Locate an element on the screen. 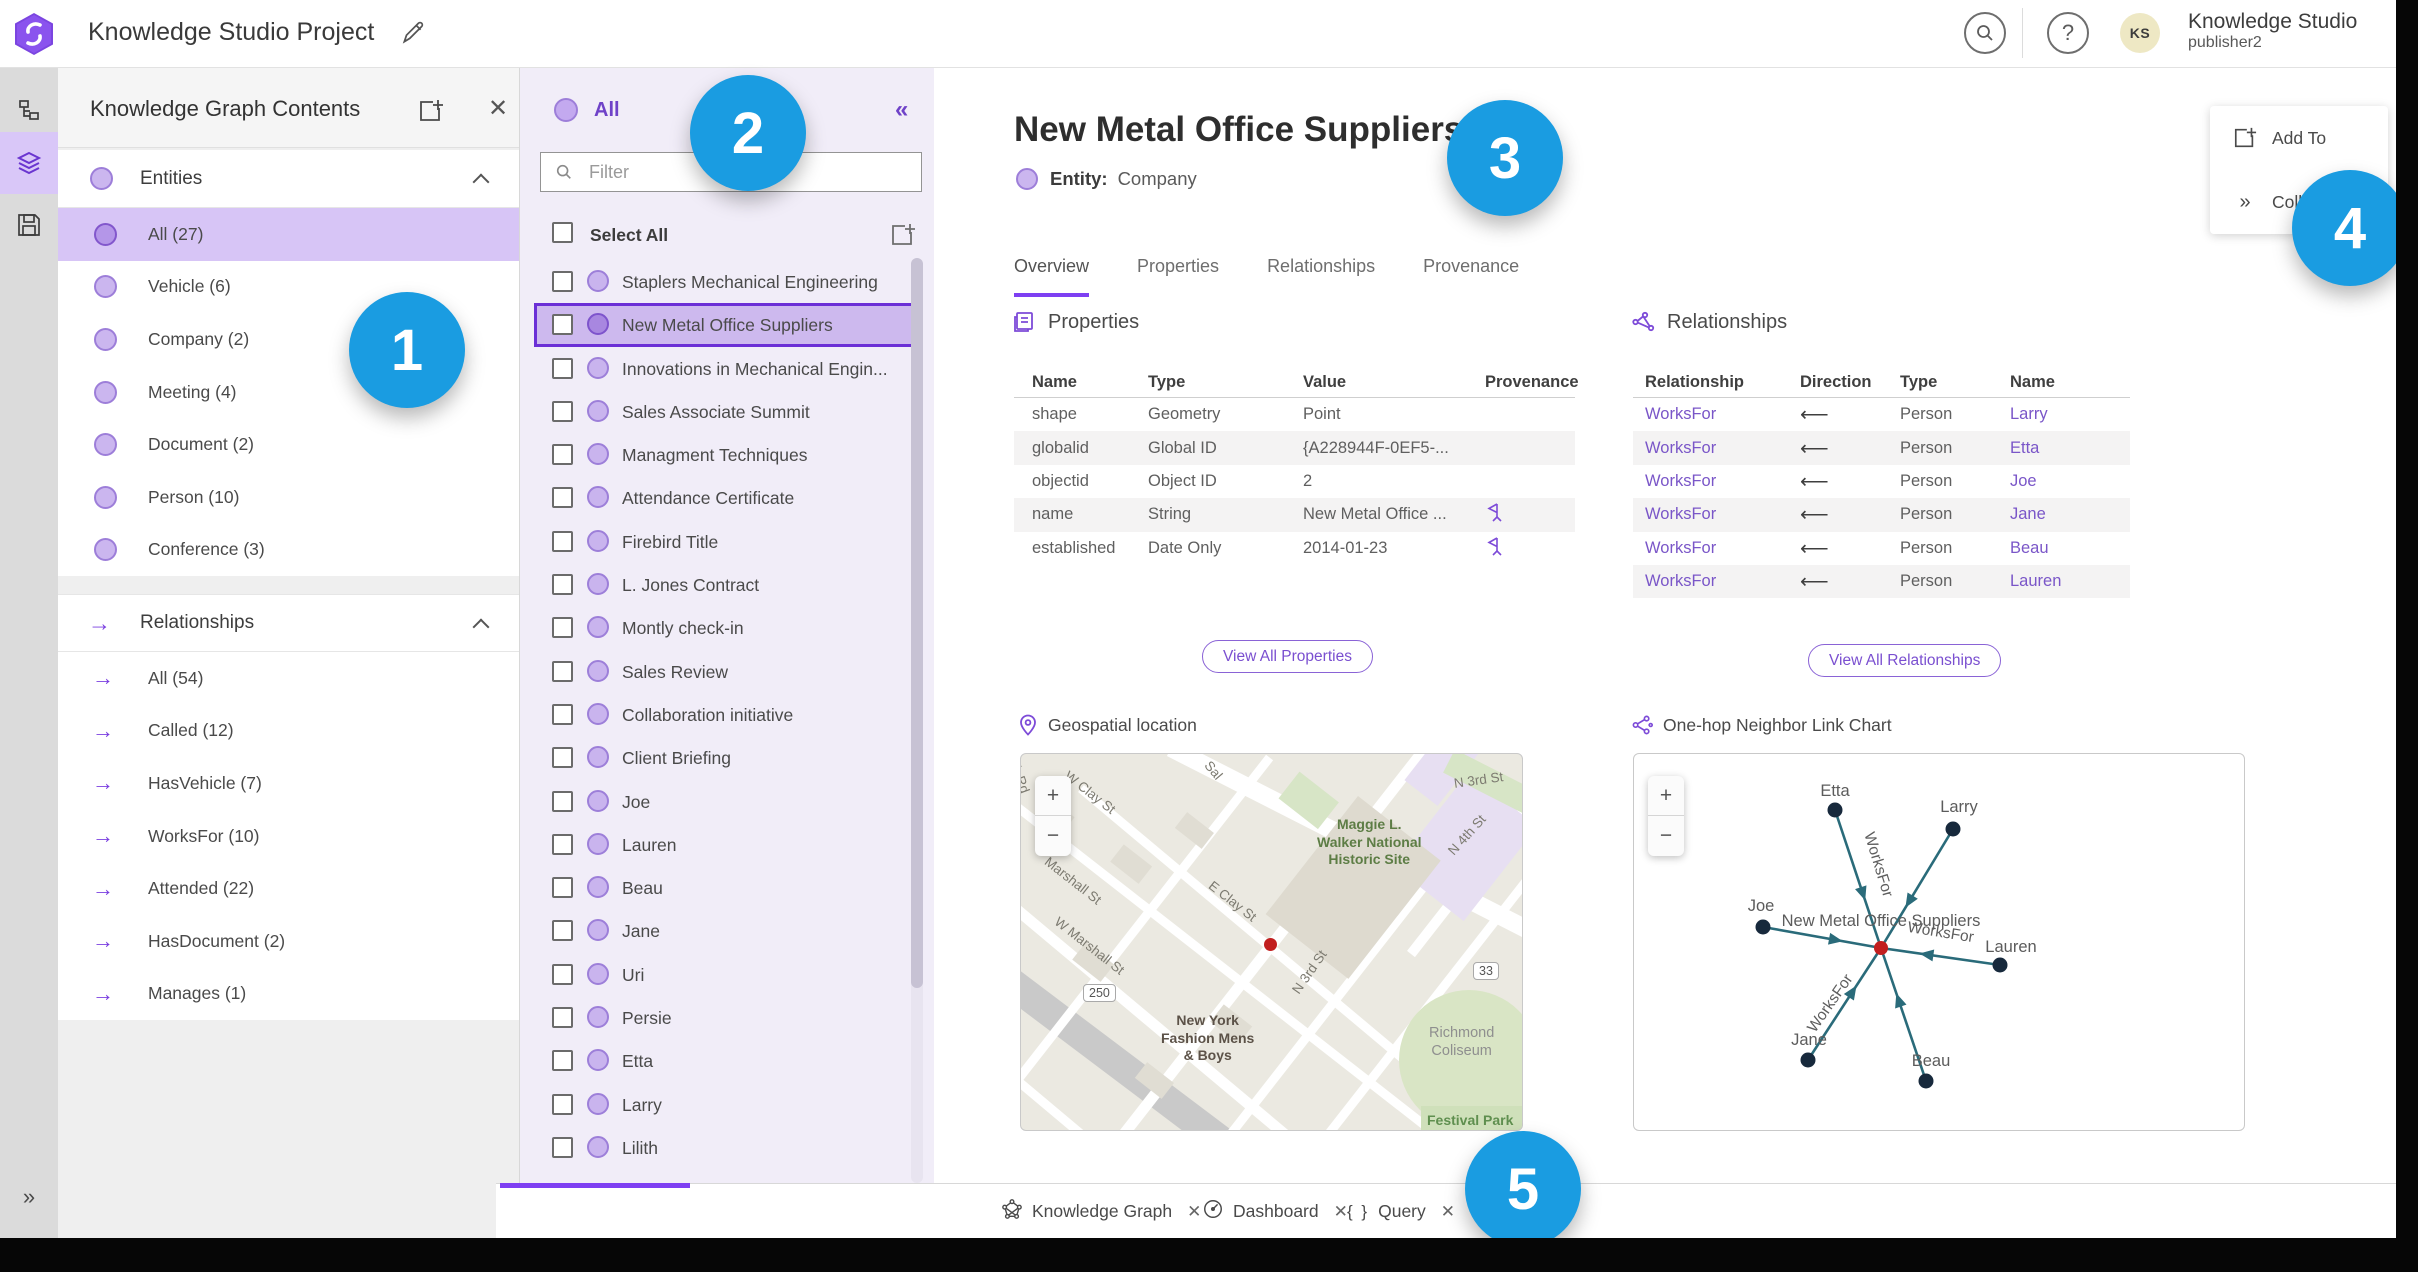  edit-title-icon is located at coordinates (413, 33).